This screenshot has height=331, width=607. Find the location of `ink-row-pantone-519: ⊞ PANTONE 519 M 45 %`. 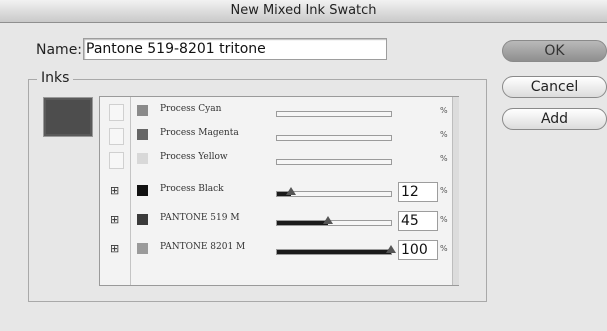

ink-row-pantone-519: ⊞ PANTONE 519 M 45 % is located at coordinates (275, 221).